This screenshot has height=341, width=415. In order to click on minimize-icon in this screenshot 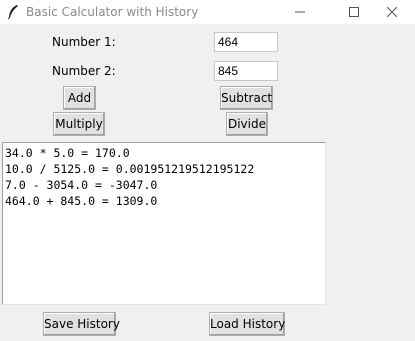, I will do `click(300, 12)`.